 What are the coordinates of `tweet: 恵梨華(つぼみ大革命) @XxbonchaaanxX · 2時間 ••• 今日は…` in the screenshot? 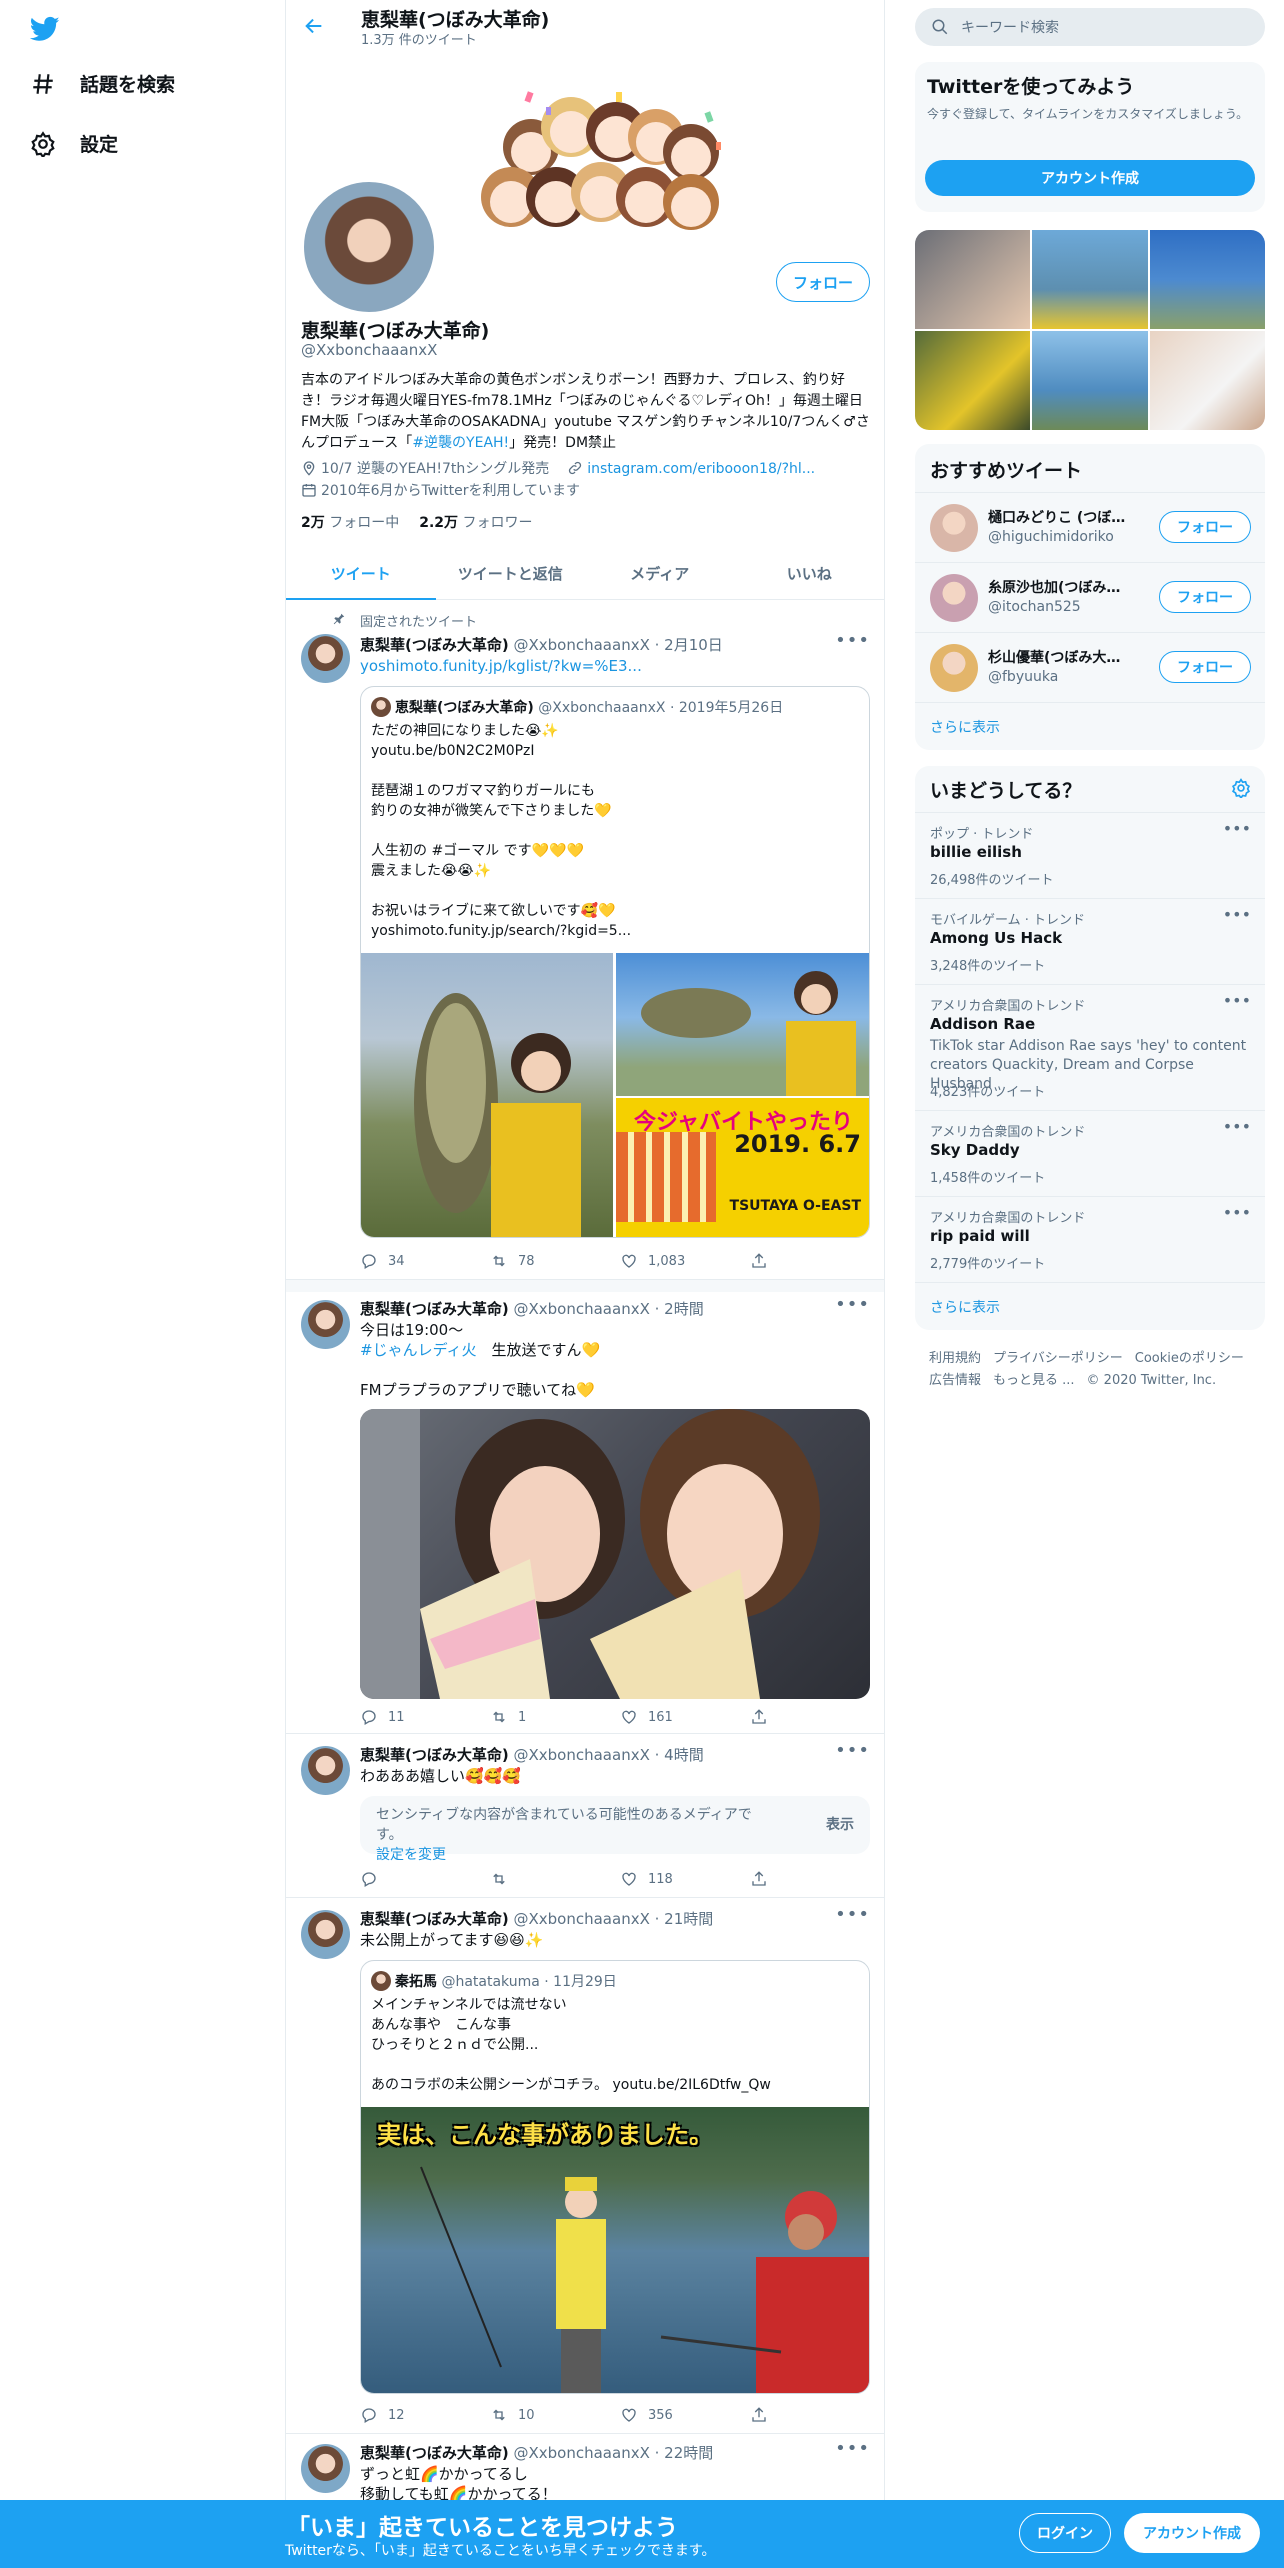 It's located at (585, 1513).